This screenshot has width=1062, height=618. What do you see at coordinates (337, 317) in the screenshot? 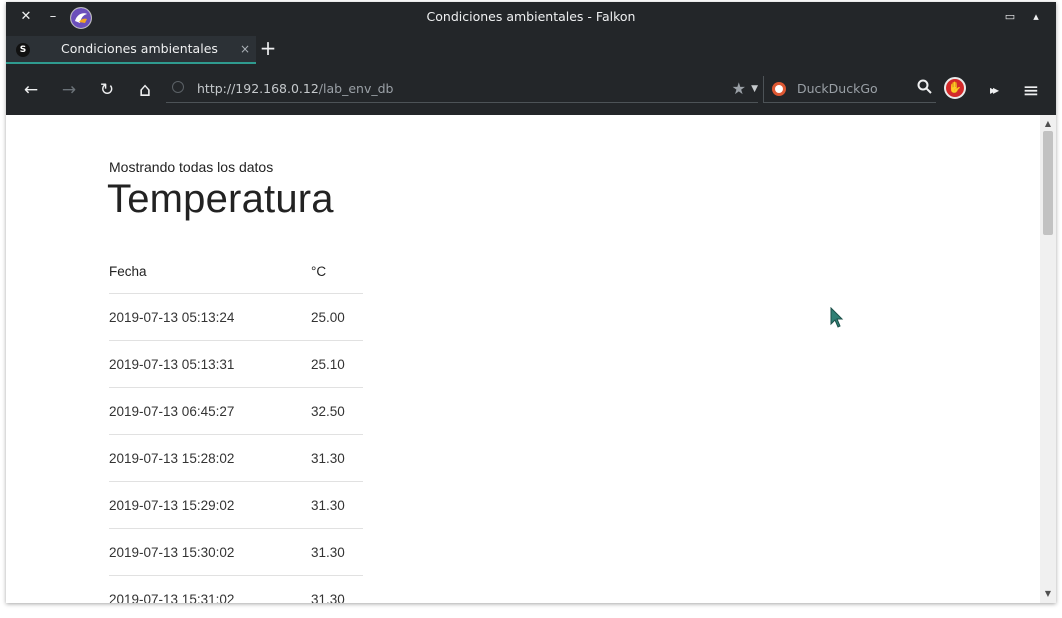
I see `temperature-cell: 25.00` at bounding box center [337, 317].